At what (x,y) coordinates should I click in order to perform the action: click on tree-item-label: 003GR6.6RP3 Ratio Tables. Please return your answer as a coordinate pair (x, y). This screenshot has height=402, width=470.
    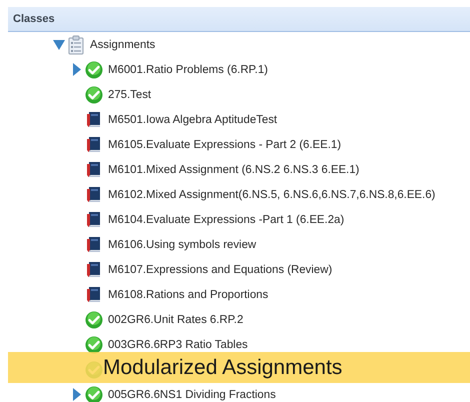
    Looking at the image, I should click on (178, 344).